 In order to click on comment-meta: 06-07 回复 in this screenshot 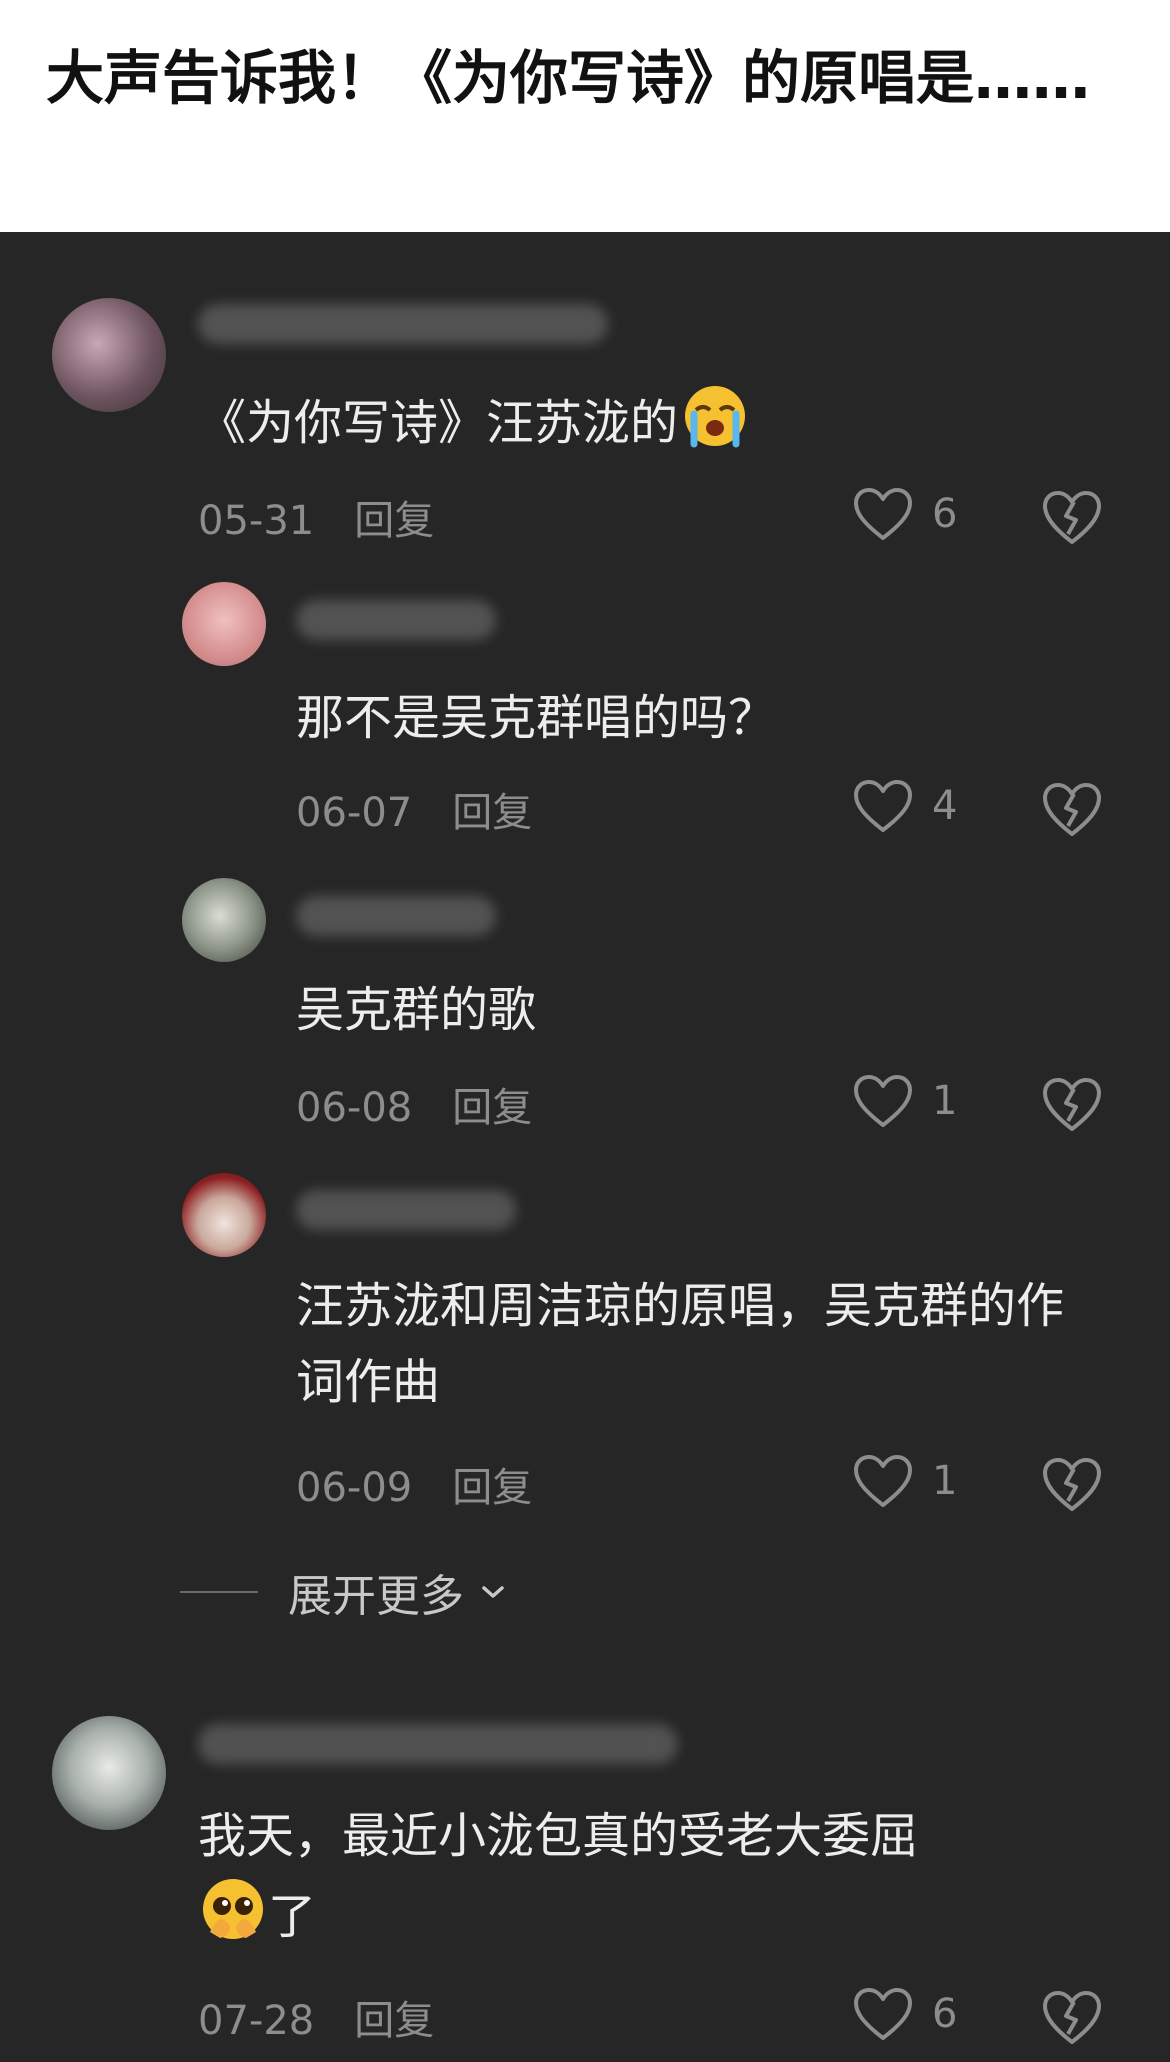, I will do `click(414, 809)`.